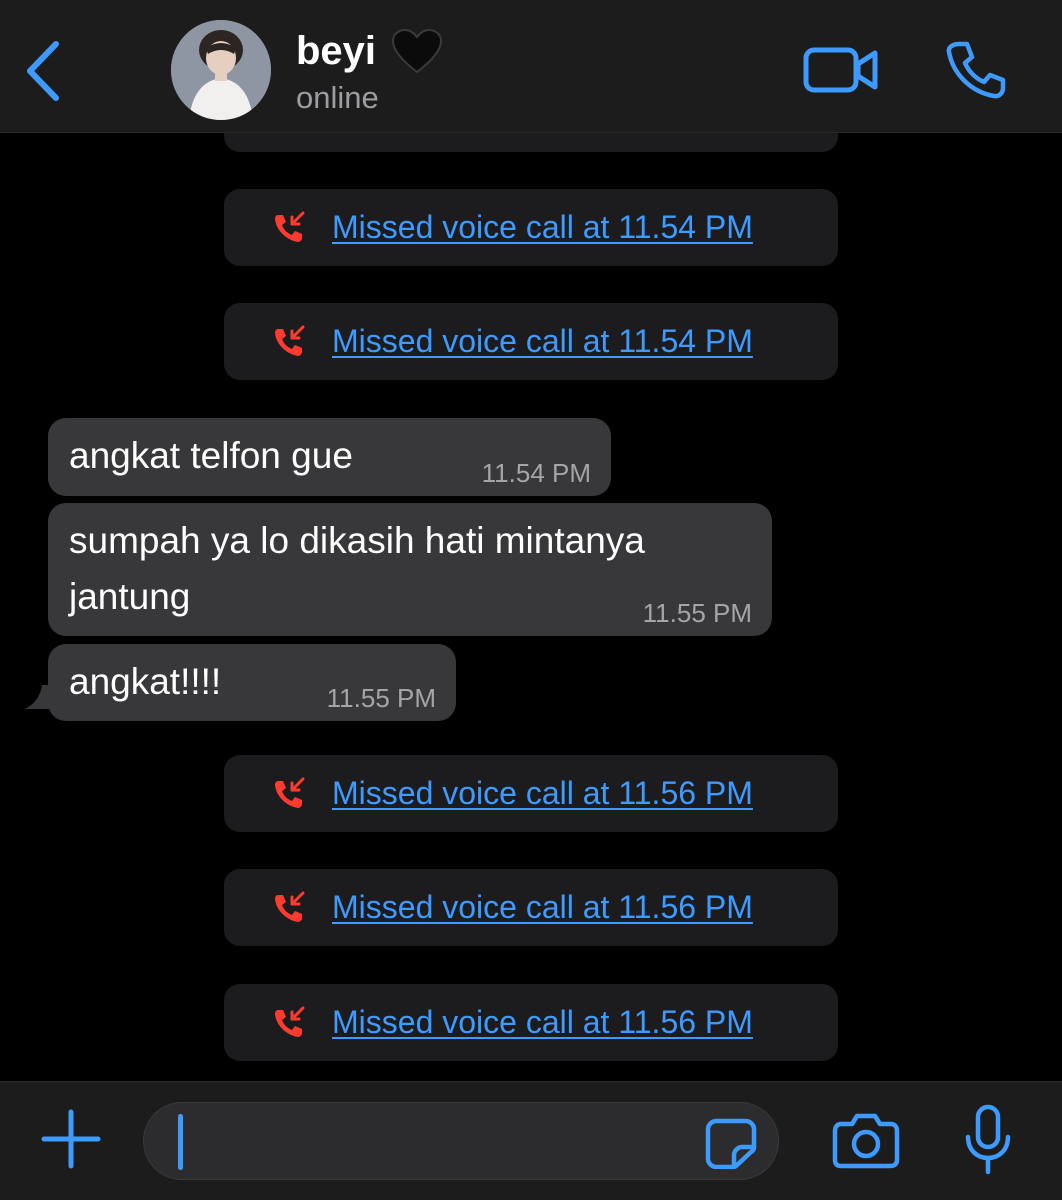  Describe the element at coordinates (434, 1141) in the screenshot. I see `message-input` at that location.